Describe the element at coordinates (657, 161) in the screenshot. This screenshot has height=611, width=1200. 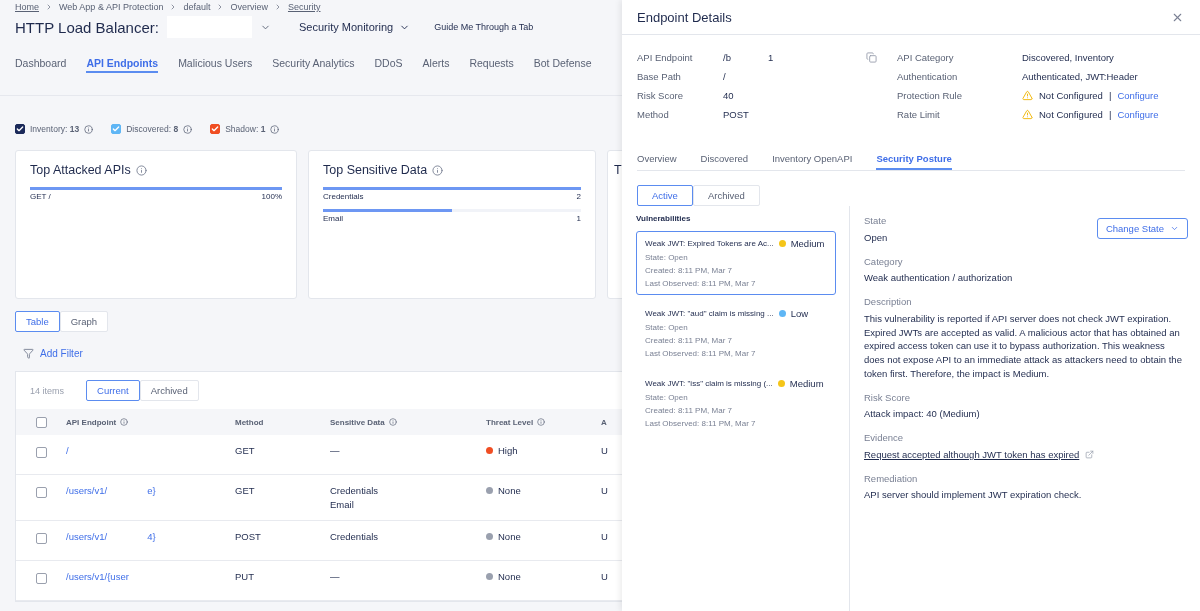
I see `tab: Overview` at that location.